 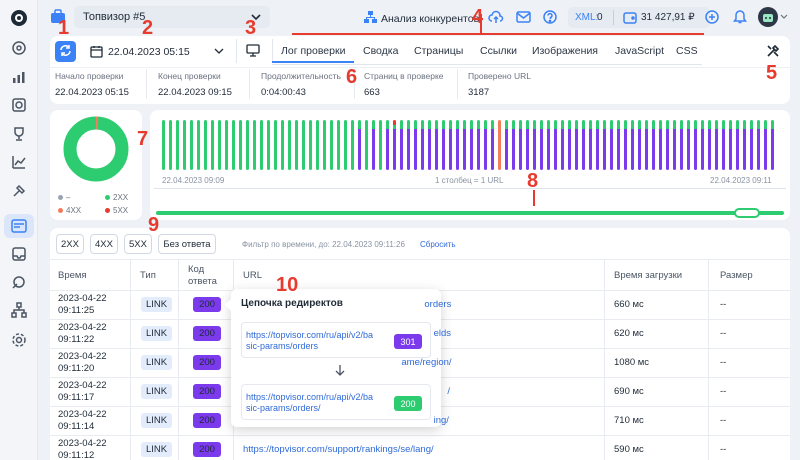 I want to click on sidebar-item-analytics, so click(x=19, y=77).